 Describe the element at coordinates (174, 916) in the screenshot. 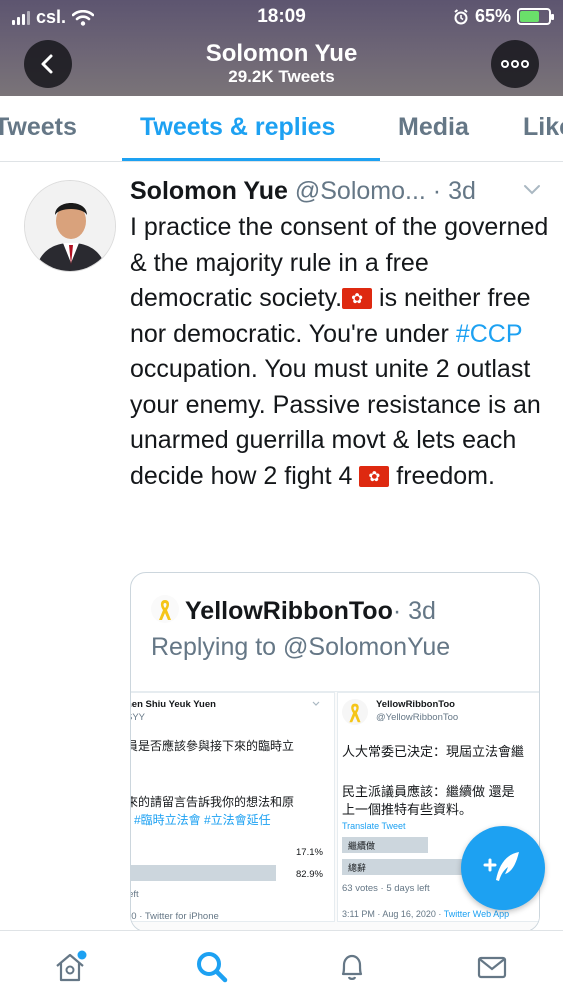

I see `left-panel-footer: 20 · Twitter for iPhone` at that location.